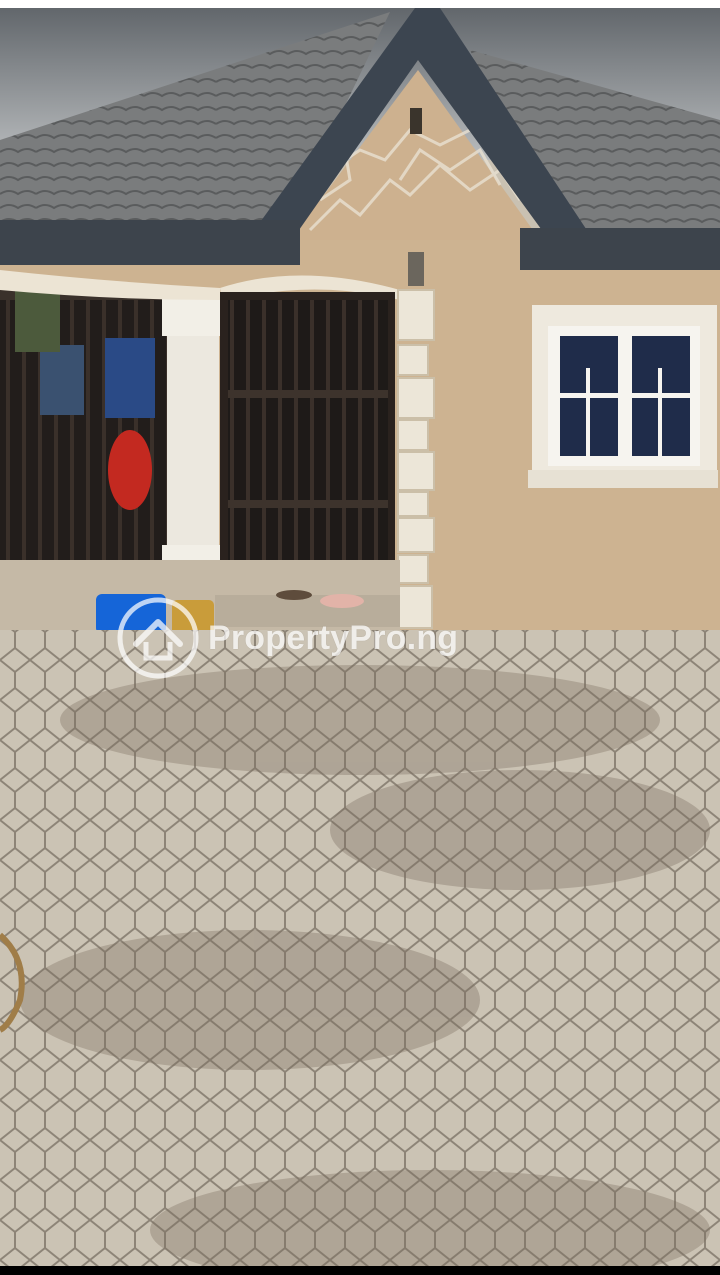 This screenshot has width=720, height=1275. What do you see at coordinates (150, 242) in the screenshot?
I see `fascia-left` at bounding box center [150, 242].